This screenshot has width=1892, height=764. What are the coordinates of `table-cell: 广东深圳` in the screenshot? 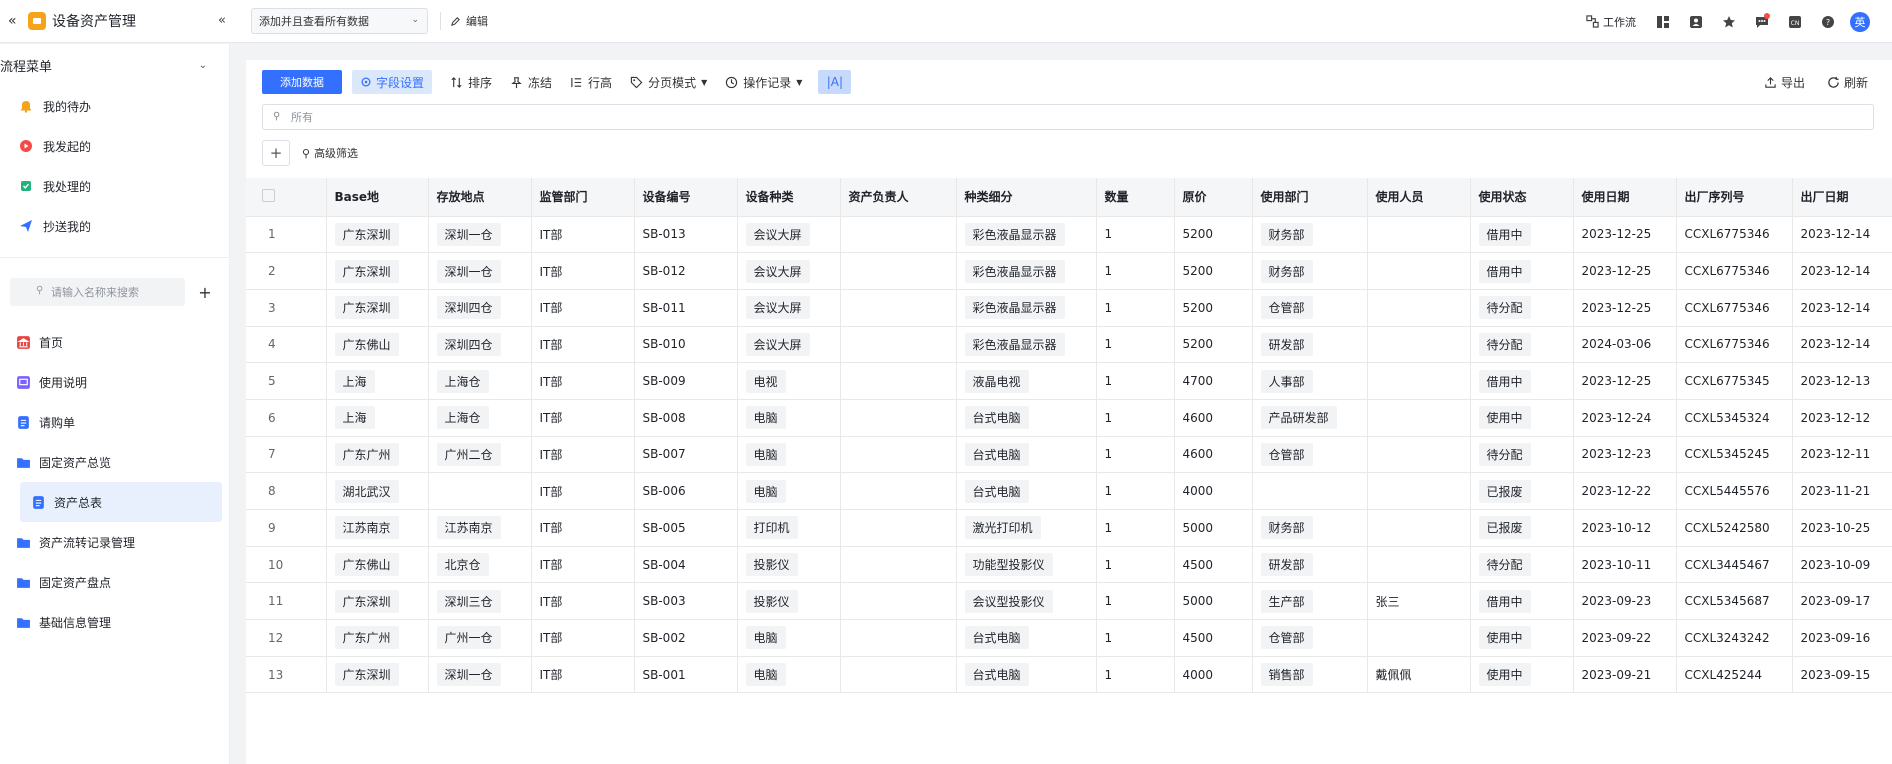 It's located at (377, 601).